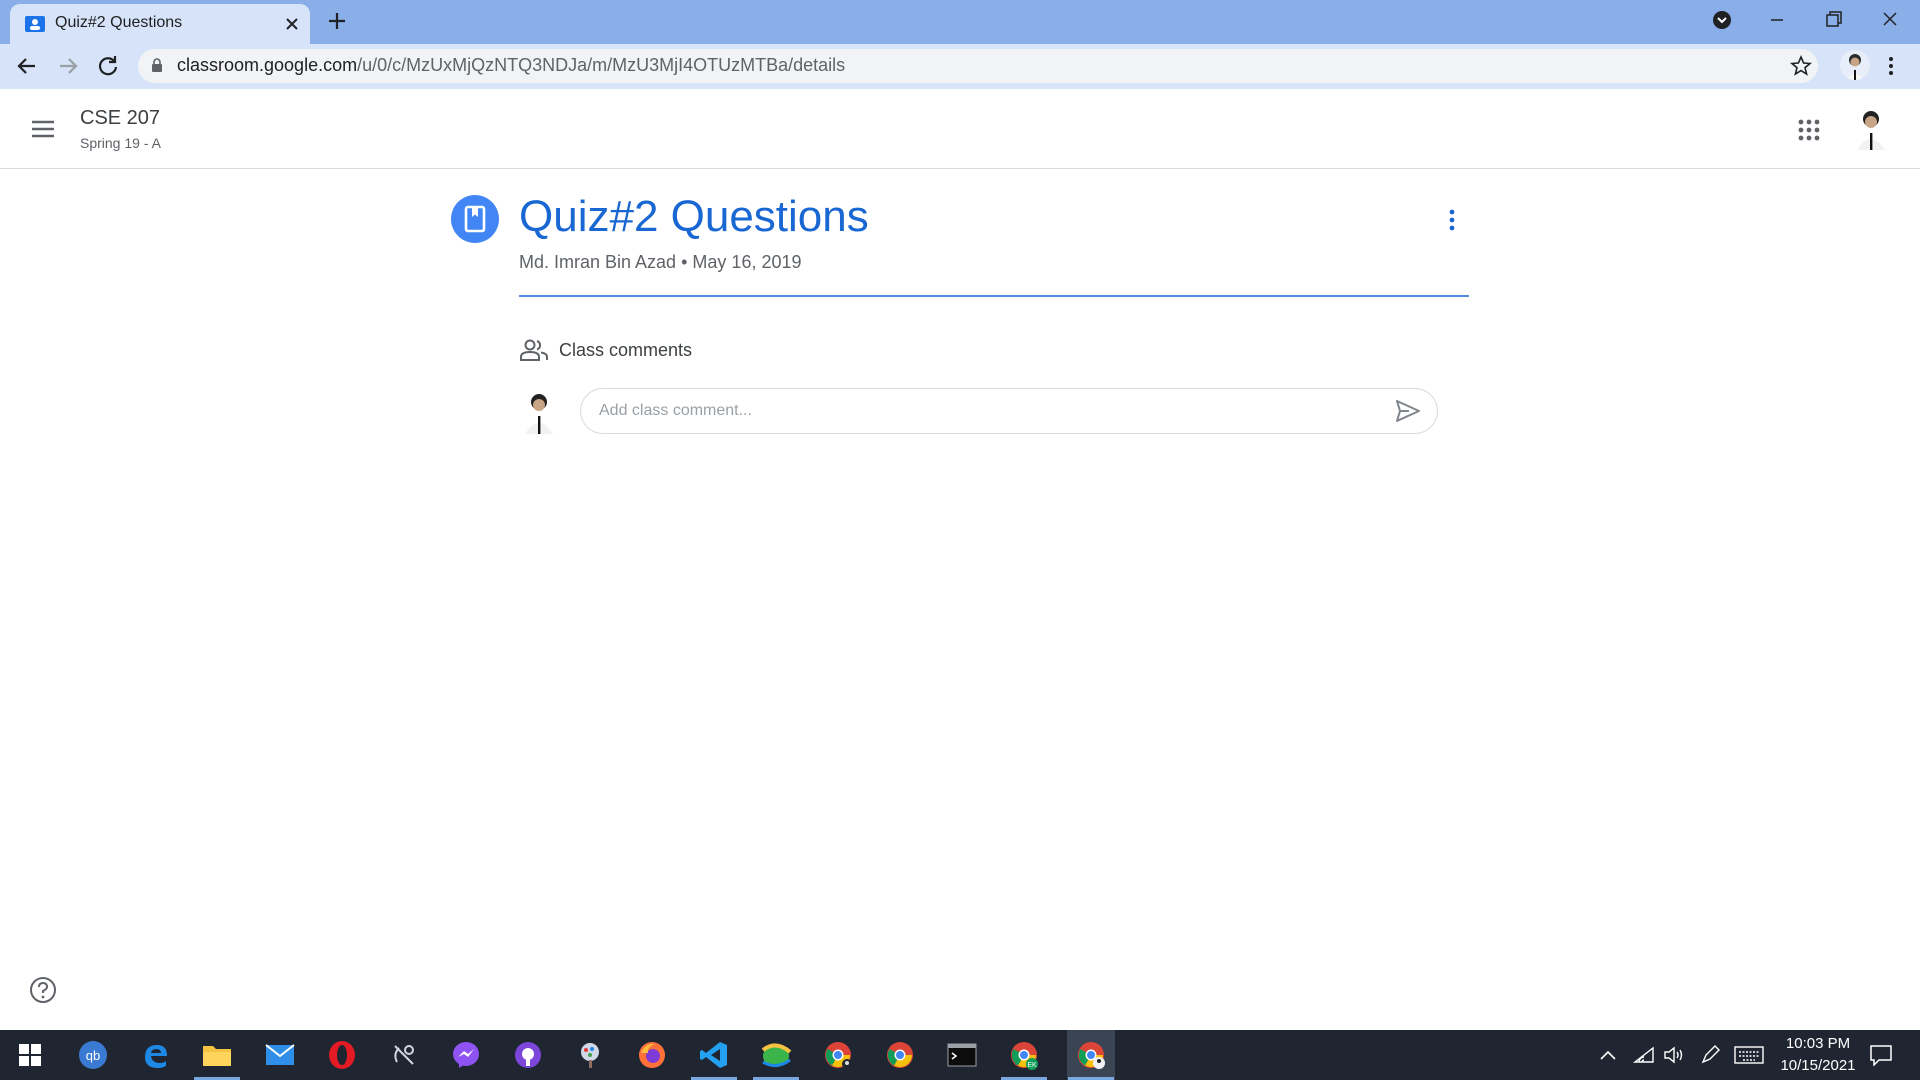  I want to click on browser-tab: Quiz#2 Questions, so click(160, 24).